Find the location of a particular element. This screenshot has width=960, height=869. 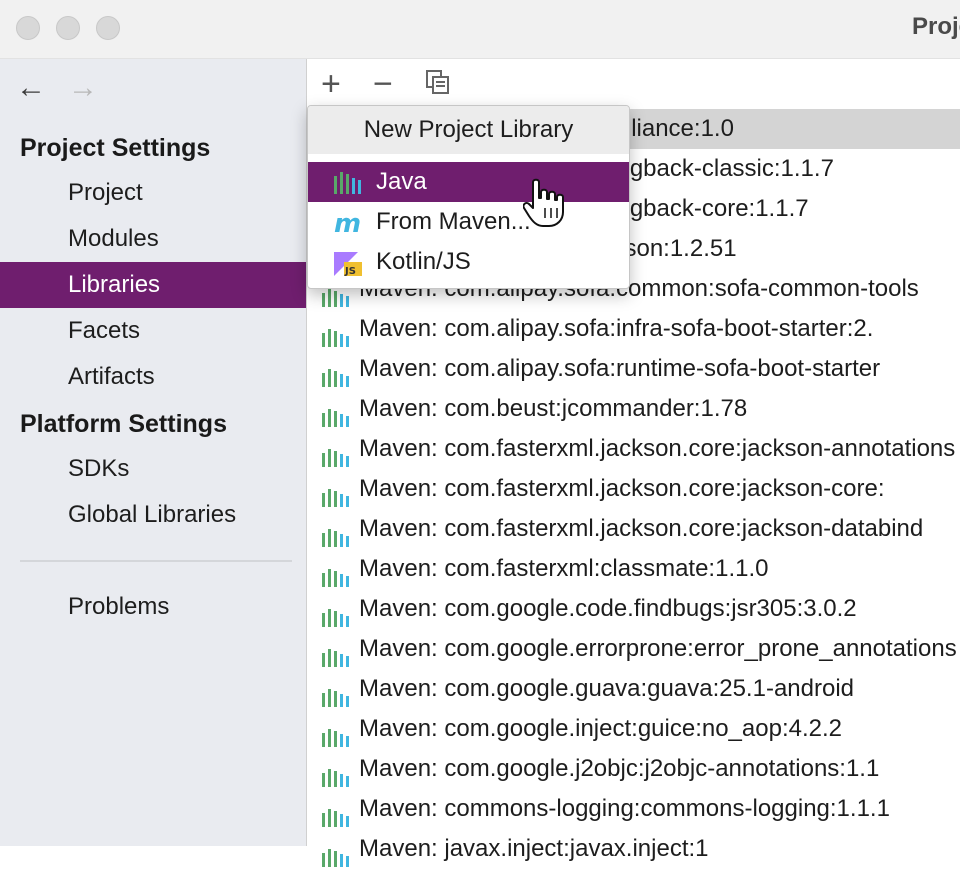

library-row: Maven: com.fasterxml:classmate:1.1.0 is located at coordinates (633, 569).